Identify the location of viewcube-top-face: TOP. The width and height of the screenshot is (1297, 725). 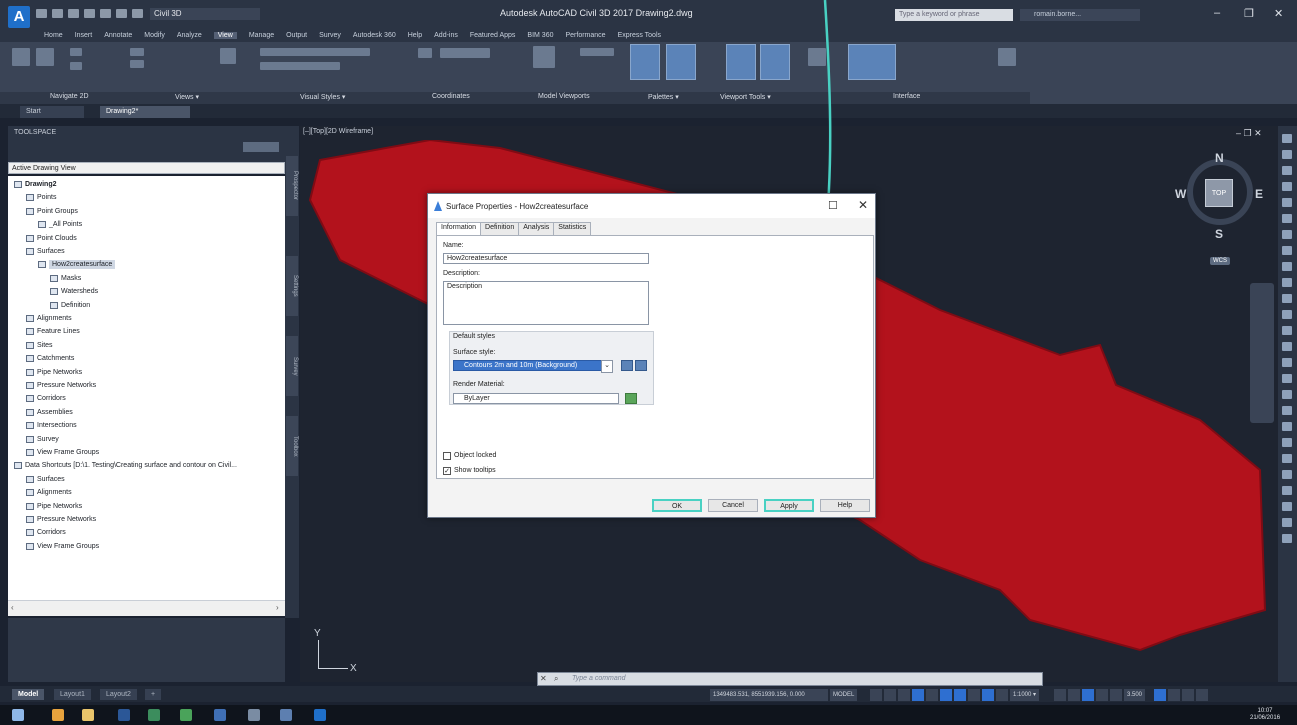
(1219, 193).